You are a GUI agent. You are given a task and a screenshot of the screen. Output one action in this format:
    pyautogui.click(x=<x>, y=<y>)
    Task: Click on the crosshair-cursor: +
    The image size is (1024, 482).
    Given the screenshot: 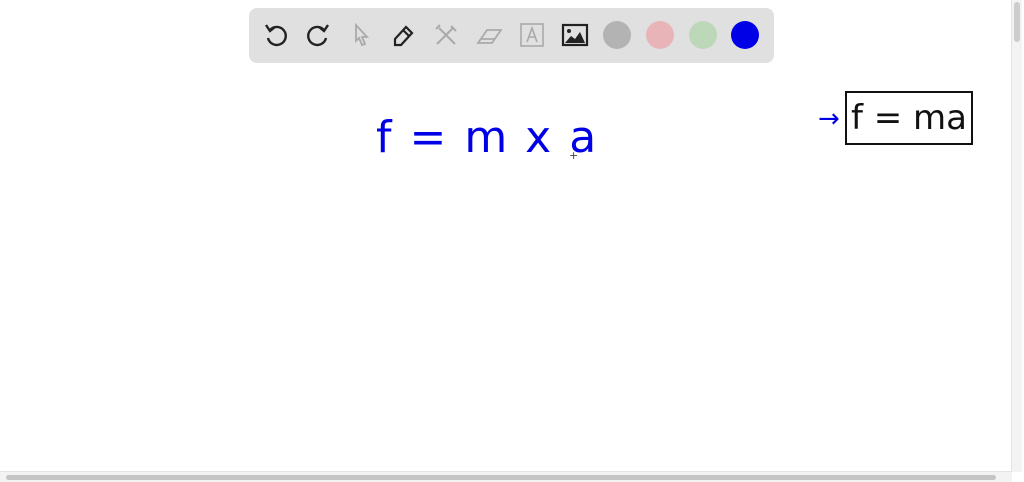 What is the action you would take?
    pyautogui.click(x=574, y=155)
    